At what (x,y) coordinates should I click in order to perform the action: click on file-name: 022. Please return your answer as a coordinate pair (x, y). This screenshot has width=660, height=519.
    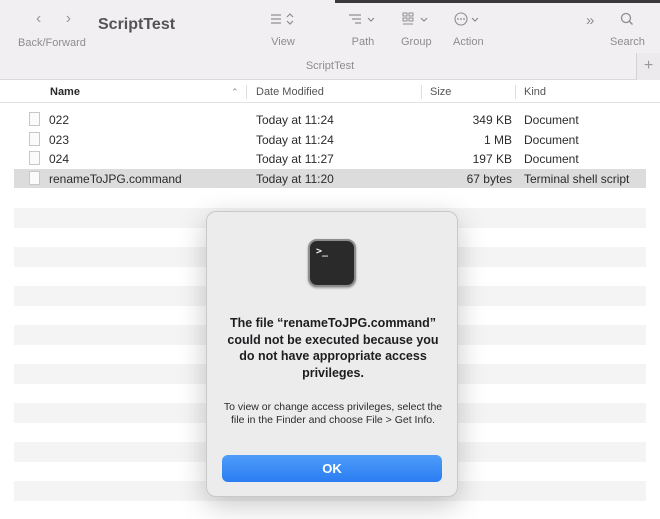
    Looking at the image, I should click on (59, 120).